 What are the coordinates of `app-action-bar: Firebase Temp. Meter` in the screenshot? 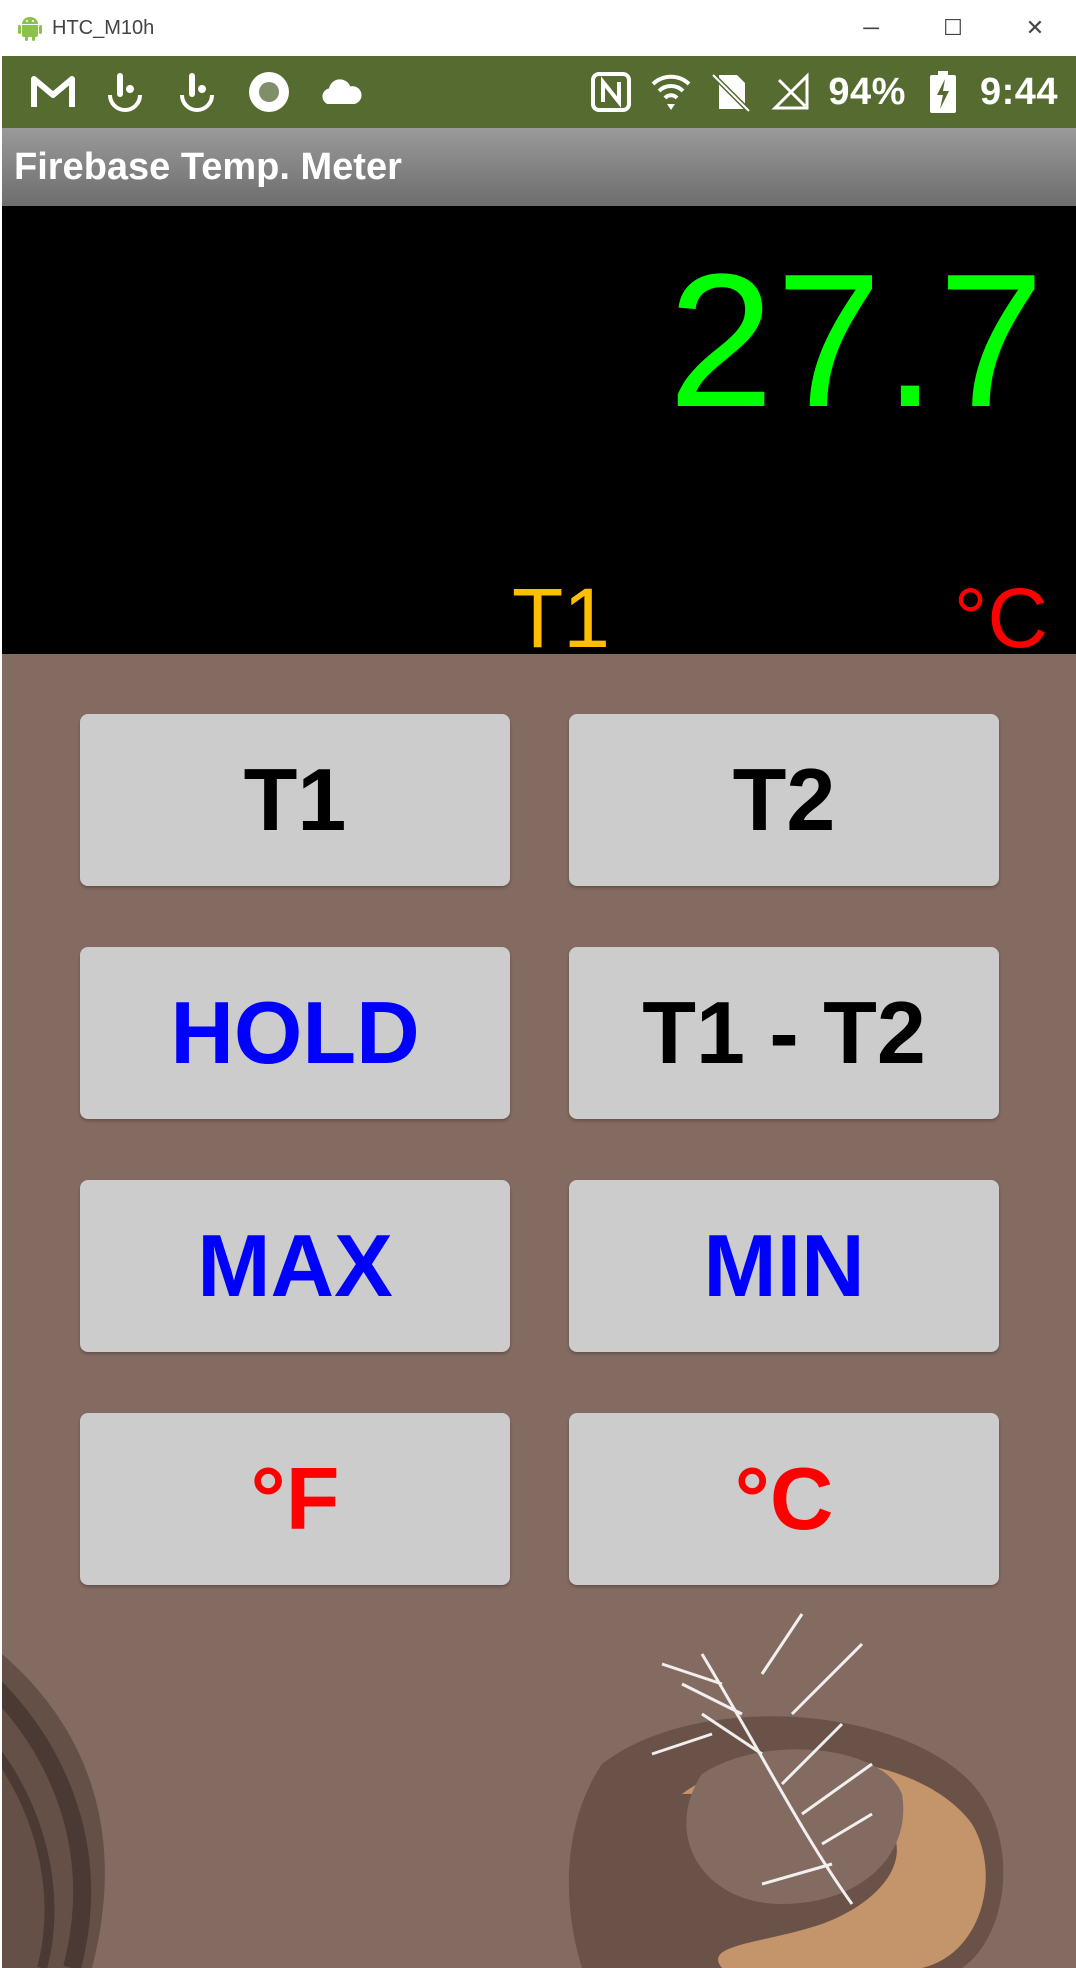 It's located at (539, 167).